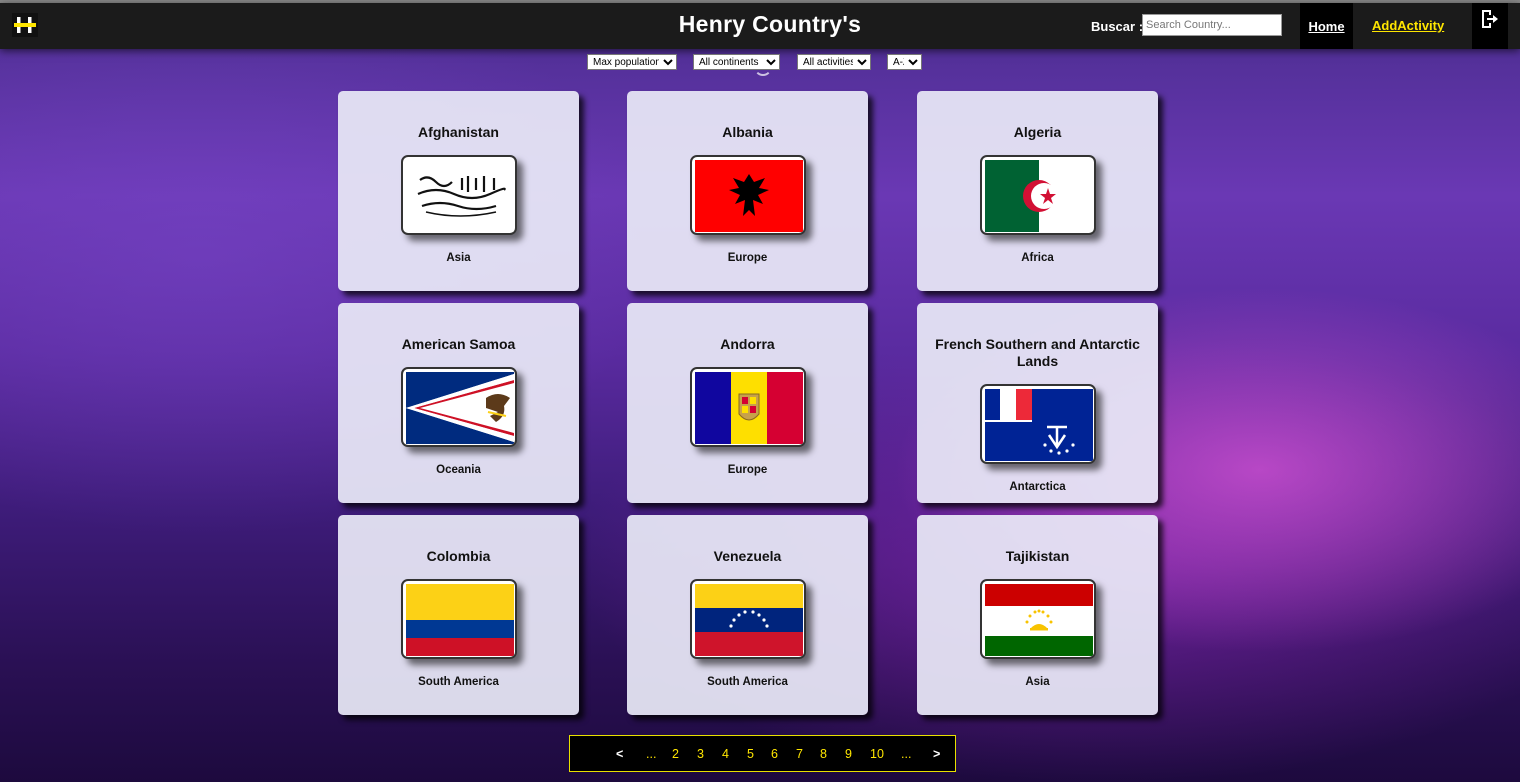 The width and height of the screenshot is (1520, 782). Describe the element at coordinates (936, 754) in the screenshot. I see `next-page-button: >` at that location.